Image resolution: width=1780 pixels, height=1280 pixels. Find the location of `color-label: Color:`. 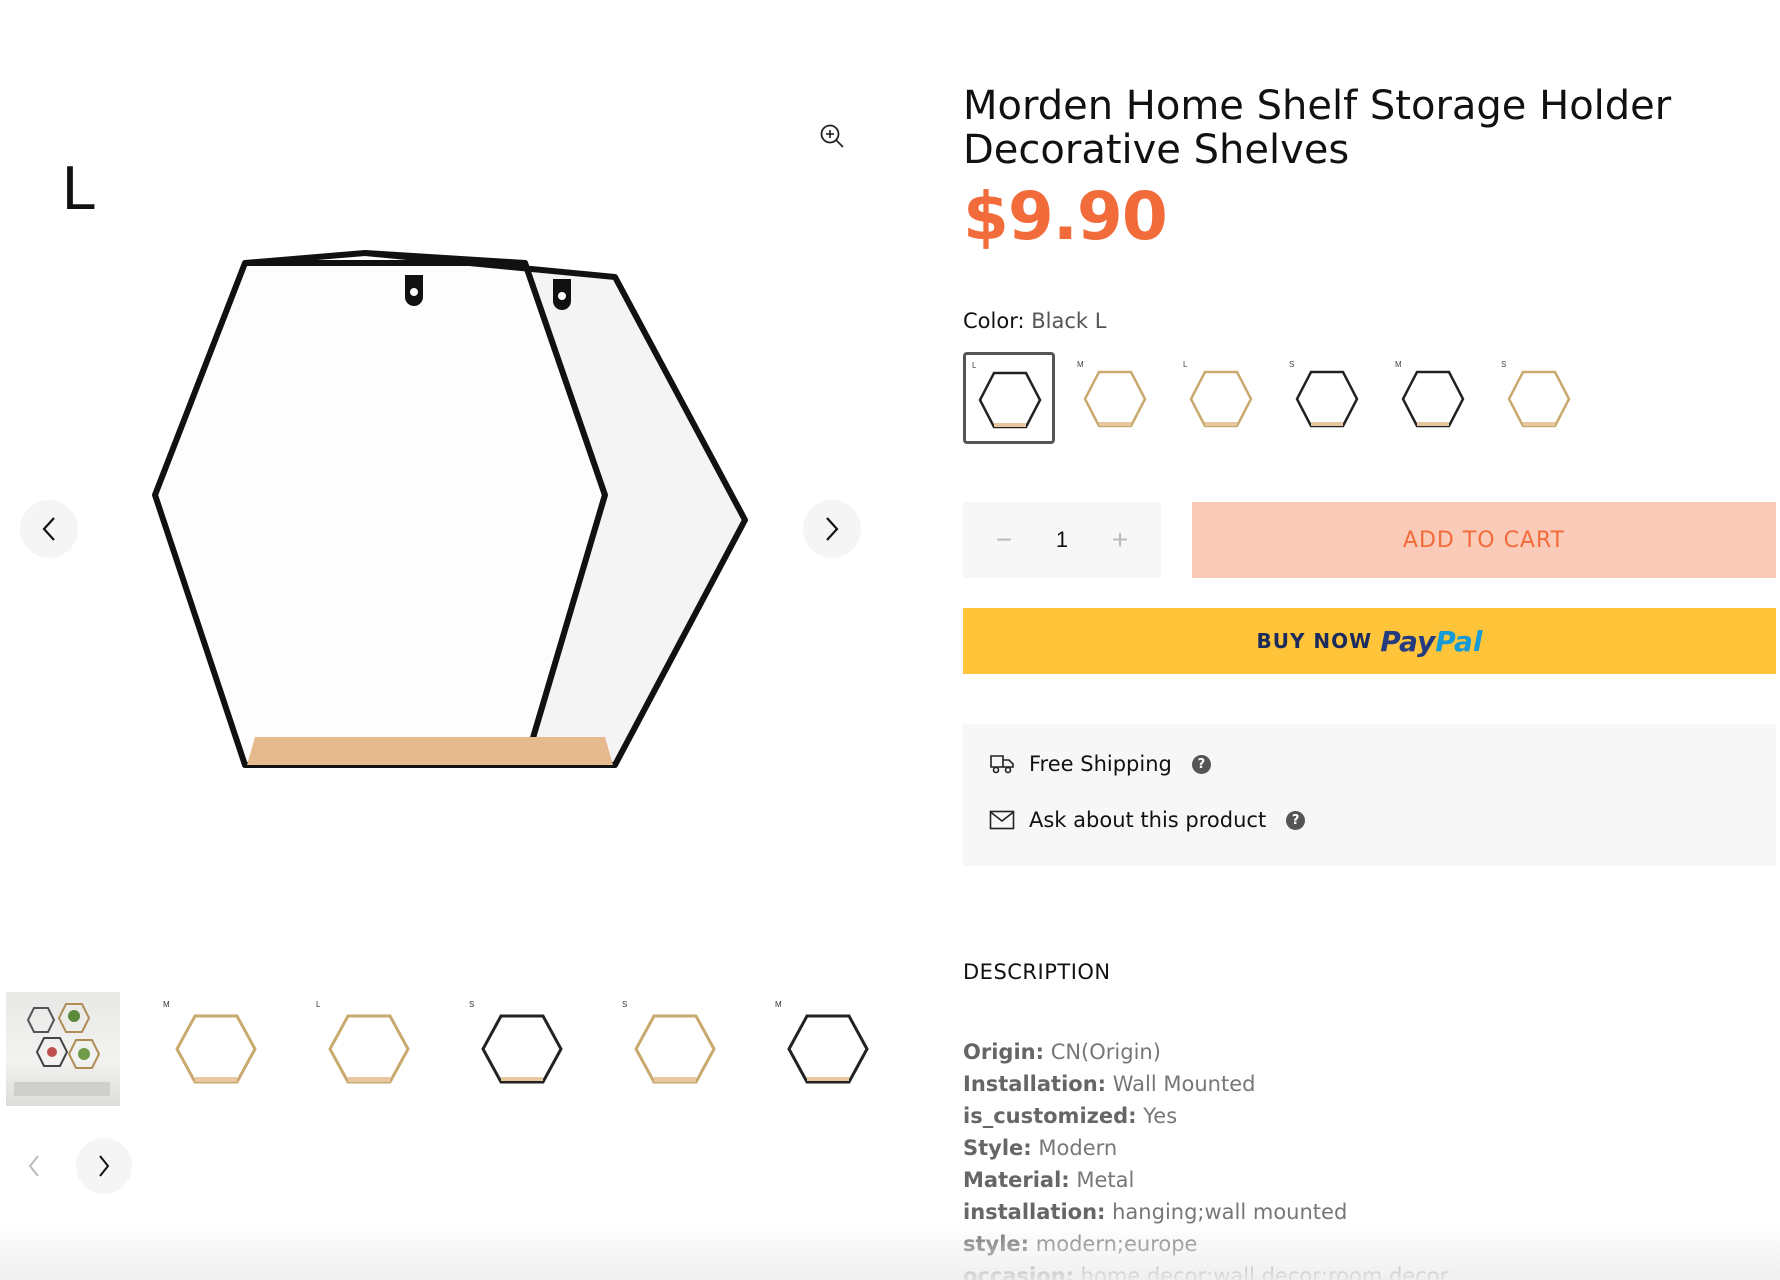

color-label: Color: is located at coordinates (994, 321).